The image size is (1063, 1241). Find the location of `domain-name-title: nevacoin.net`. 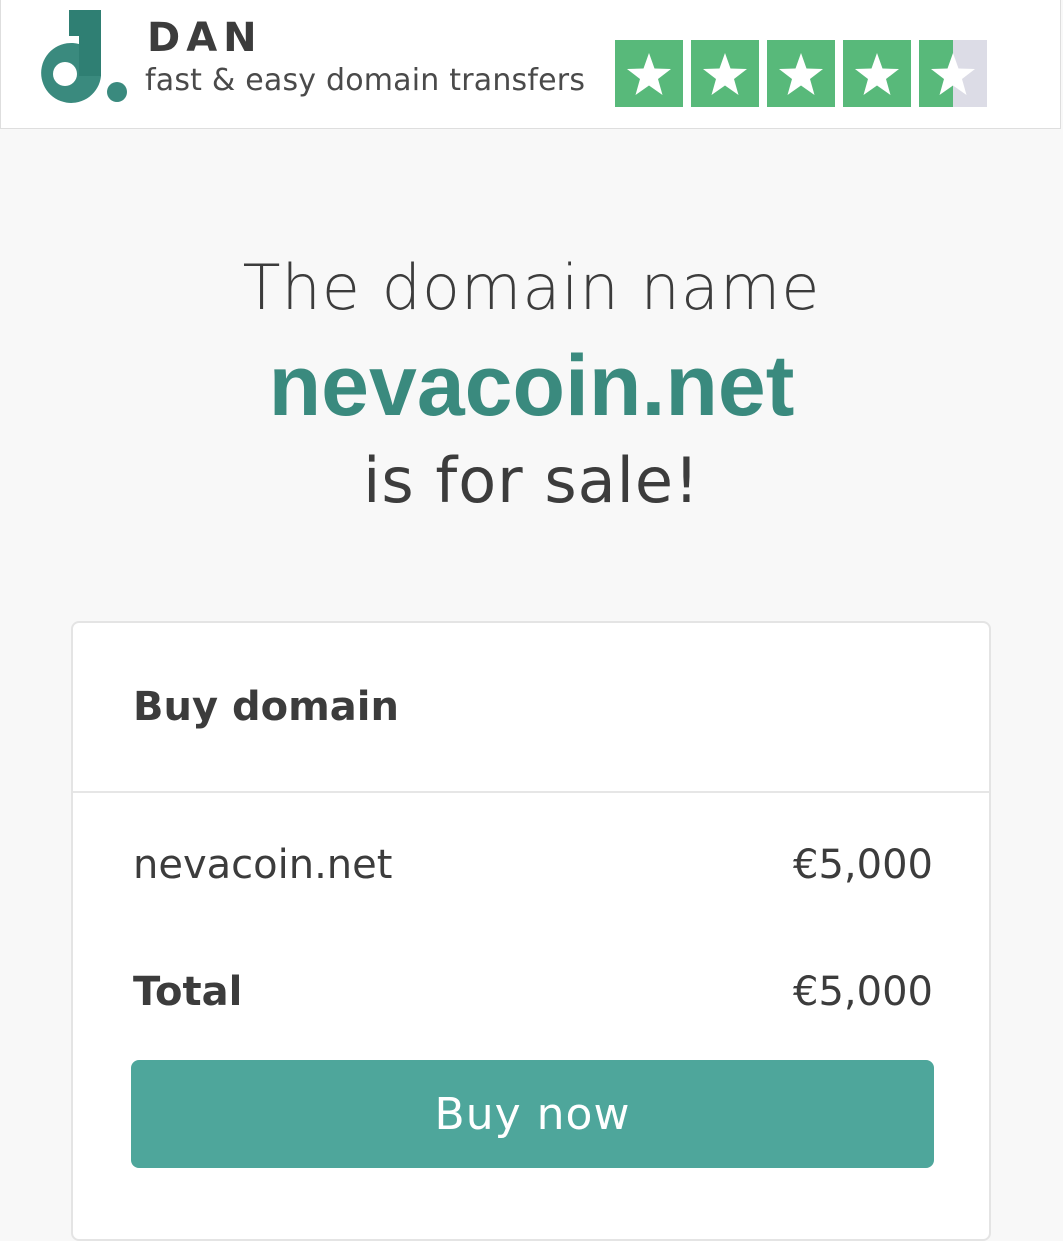

domain-name-title: nevacoin.net is located at coordinates (531, 386).